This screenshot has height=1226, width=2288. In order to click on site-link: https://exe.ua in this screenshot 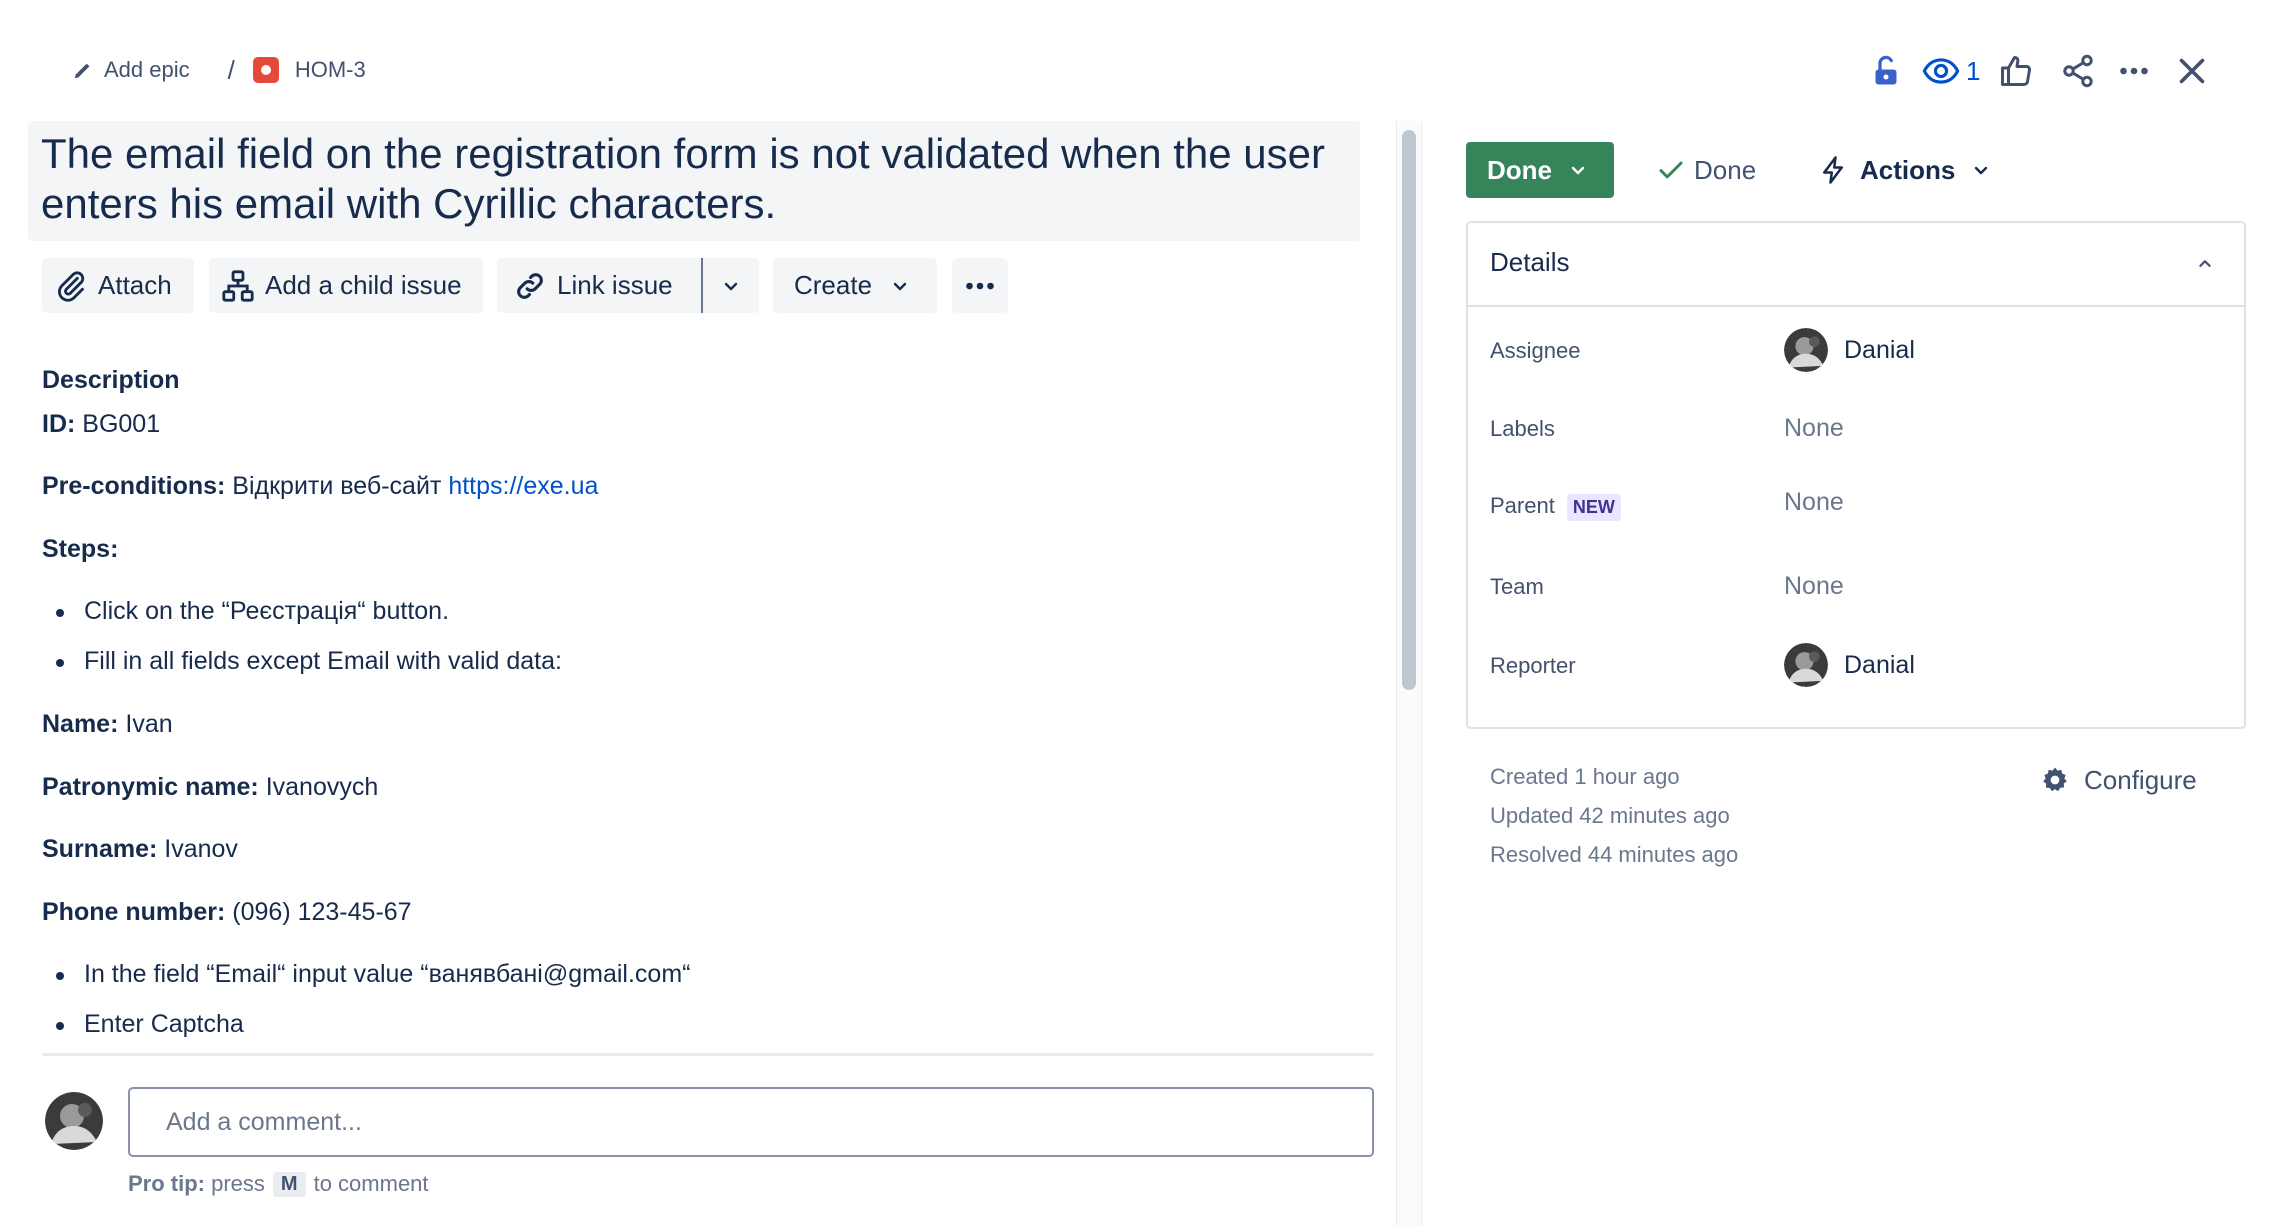, I will do `click(523, 486)`.